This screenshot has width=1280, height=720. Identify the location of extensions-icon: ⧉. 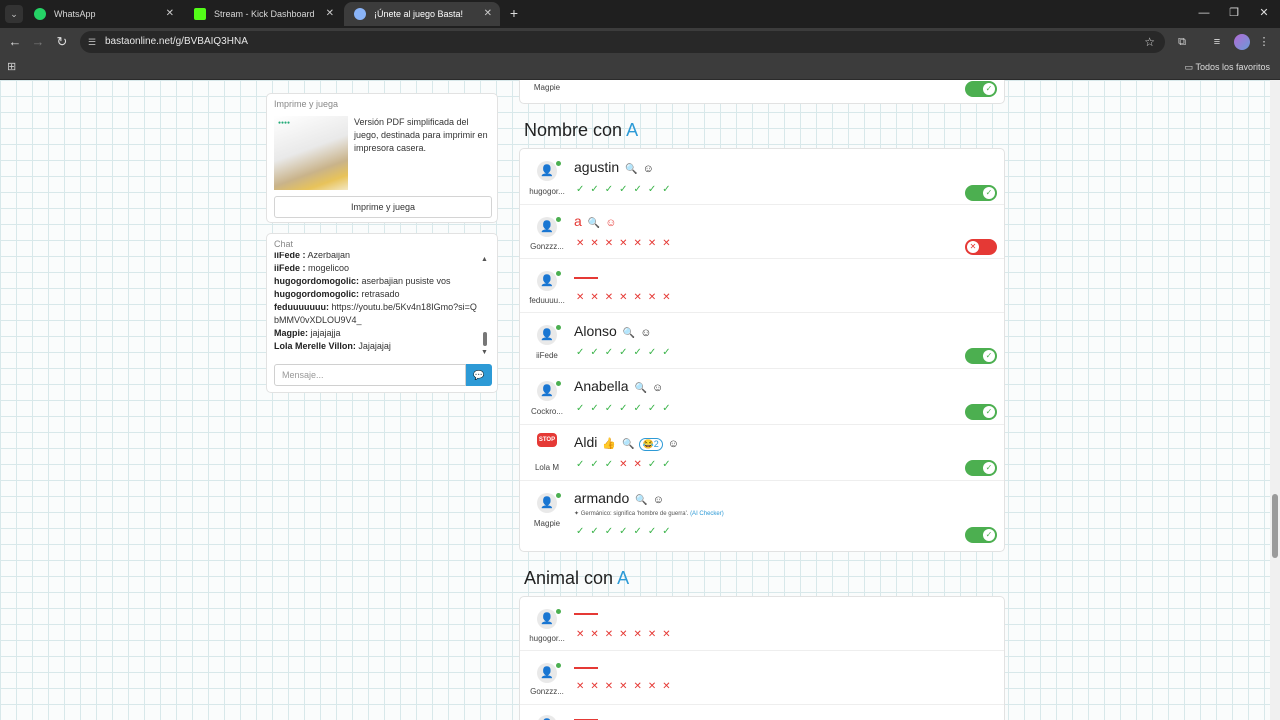
(1182, 42).